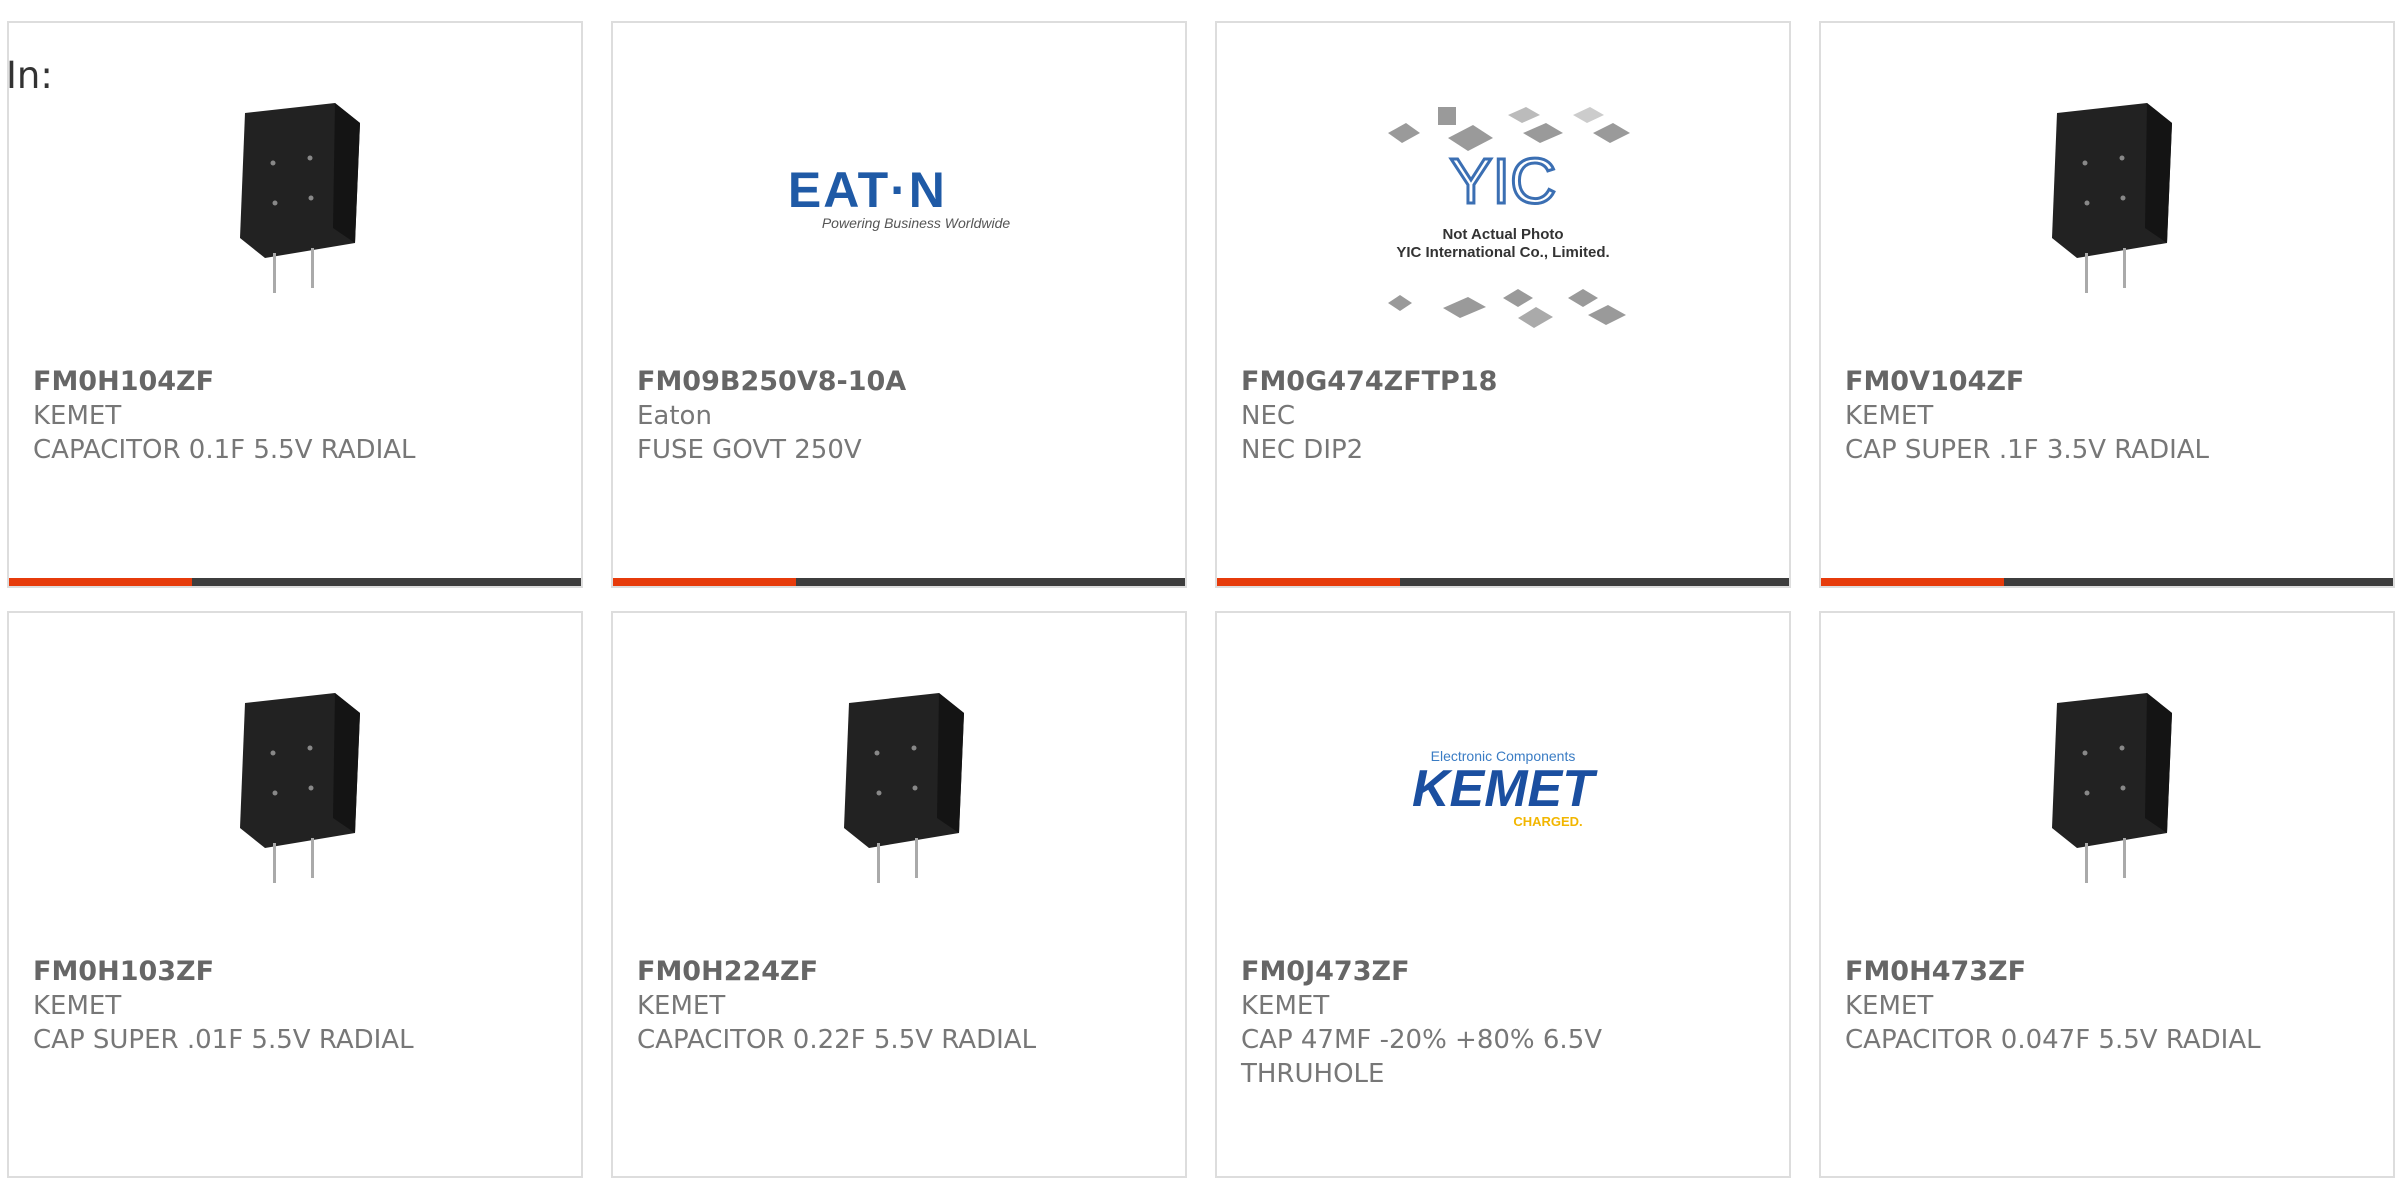 Image resolution: width=2400 pixels, height=1178 pixels. I want to click on yic-note-line2: YIC International Co., Limited., so click(1502, 252).